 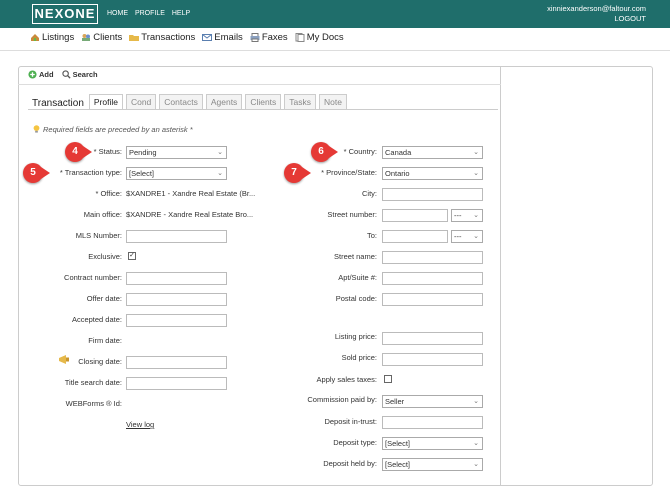 I want to click on house-icon, so click(x=35, y=37).